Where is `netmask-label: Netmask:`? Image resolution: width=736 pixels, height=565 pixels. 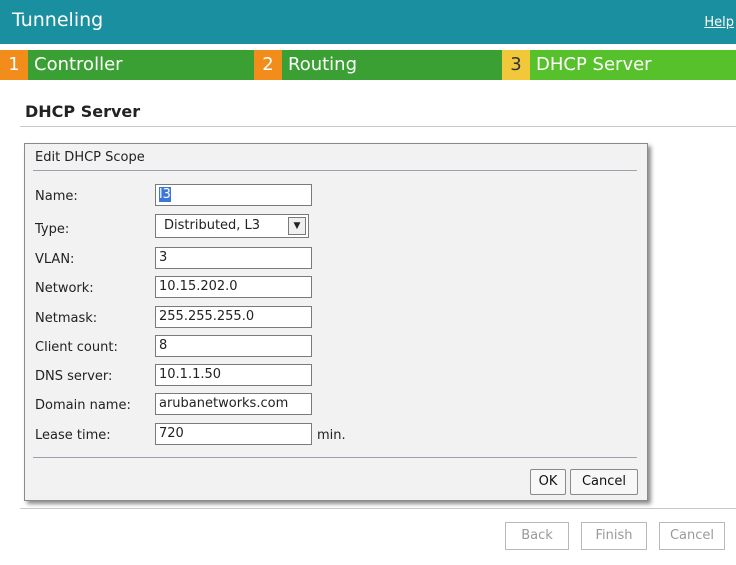 netmask-label: Netmask: is located at coordinates (66, 318).